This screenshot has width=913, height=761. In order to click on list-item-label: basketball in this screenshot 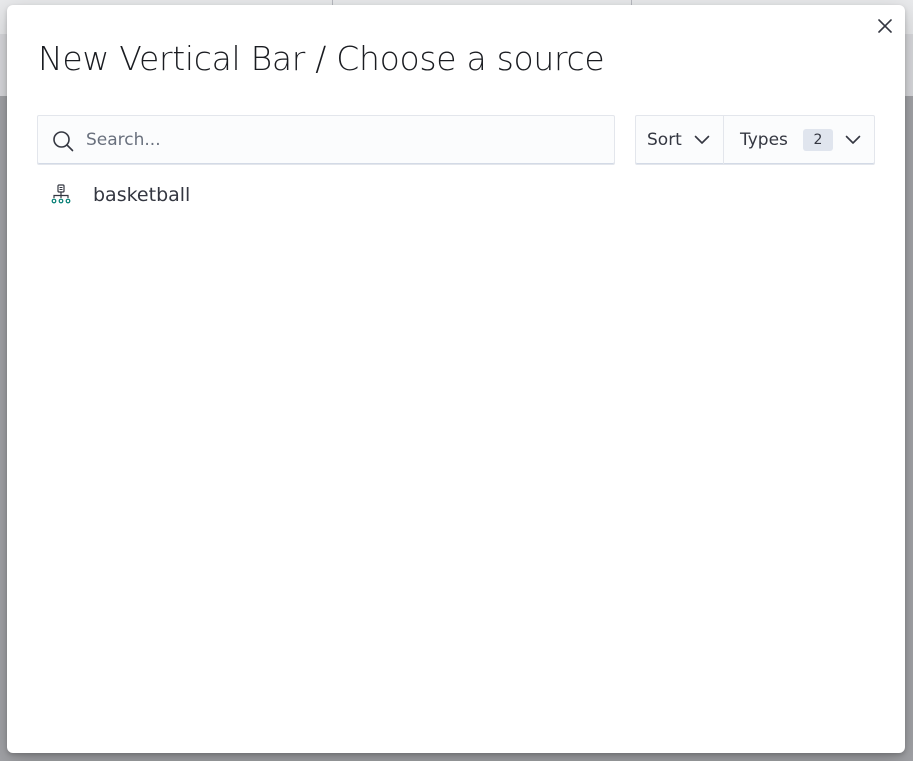, I will do `click(142, 195)`.